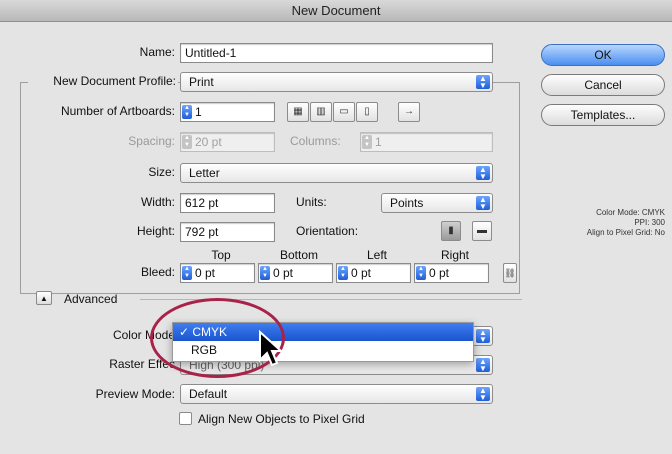 Image resolution: width=672 pixels, height=454 pixels. What do you see at coordinates (603, 85) in the screenshot?
I see `cancel-button: Cancel` at bounding box center [603, 85].